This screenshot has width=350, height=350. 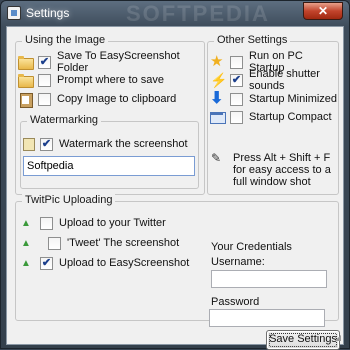 I want to click on watermark-icon, so click(x=29, y=144).